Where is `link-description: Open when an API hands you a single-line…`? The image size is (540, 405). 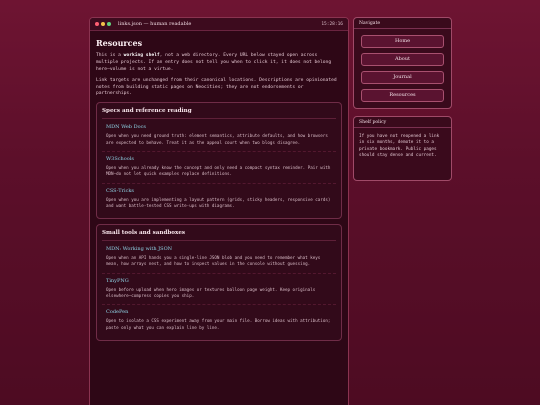
link-description: Open when an API hands you a single-line… is located at coordinates (213, 261).